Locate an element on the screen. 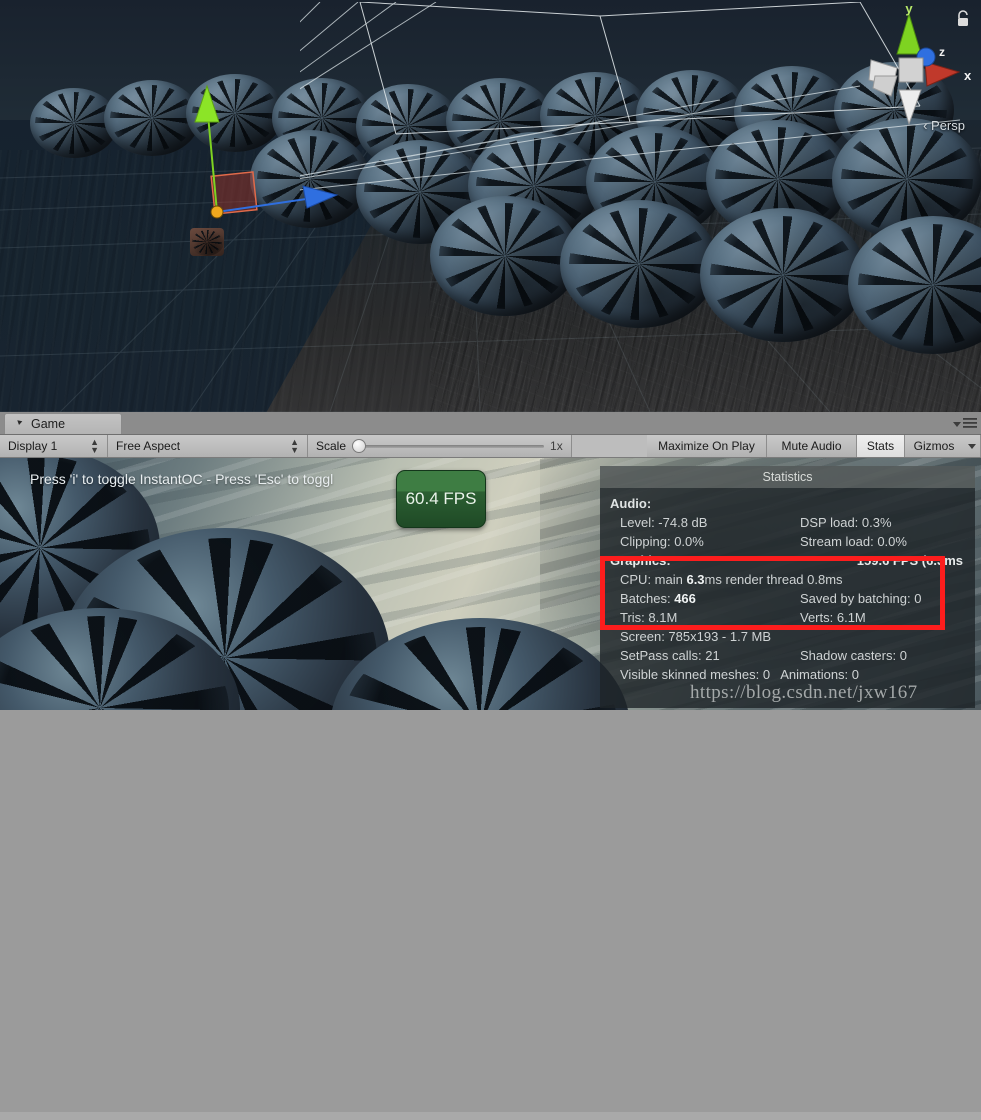  audio-clipping-row: Clipping: 0.0% Stream load: 0.0% is located at coordinates (787, 541).